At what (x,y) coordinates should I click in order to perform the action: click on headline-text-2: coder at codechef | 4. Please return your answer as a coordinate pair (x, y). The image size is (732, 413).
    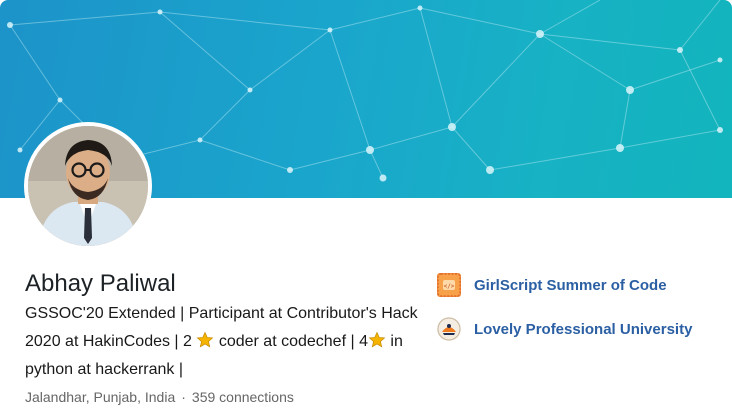
    Looking at the image, I should click on (291, 341).